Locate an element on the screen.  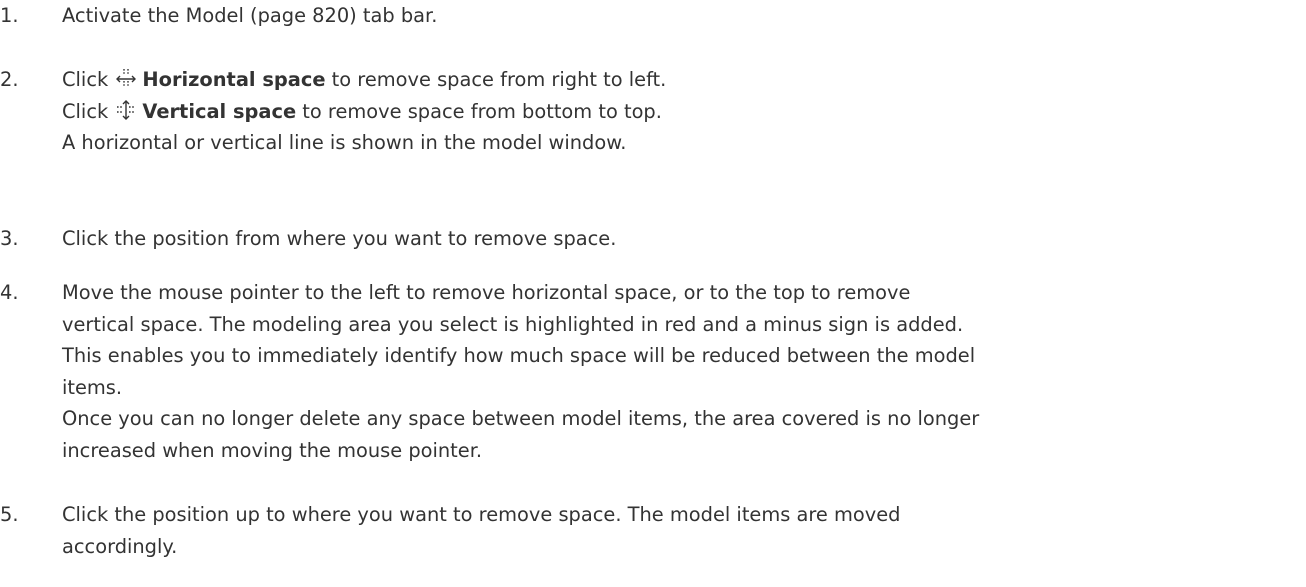
step-number: 2. is located at coordinates (9, 79).